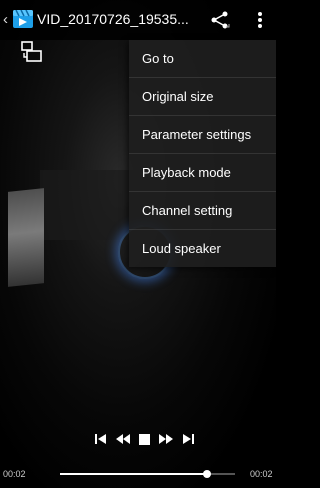 The image size is (320, 488). What do you see at coordinates (101, 439) in the screenshot?
I see `skip-previous-icon` at bounding box center [101, 439].